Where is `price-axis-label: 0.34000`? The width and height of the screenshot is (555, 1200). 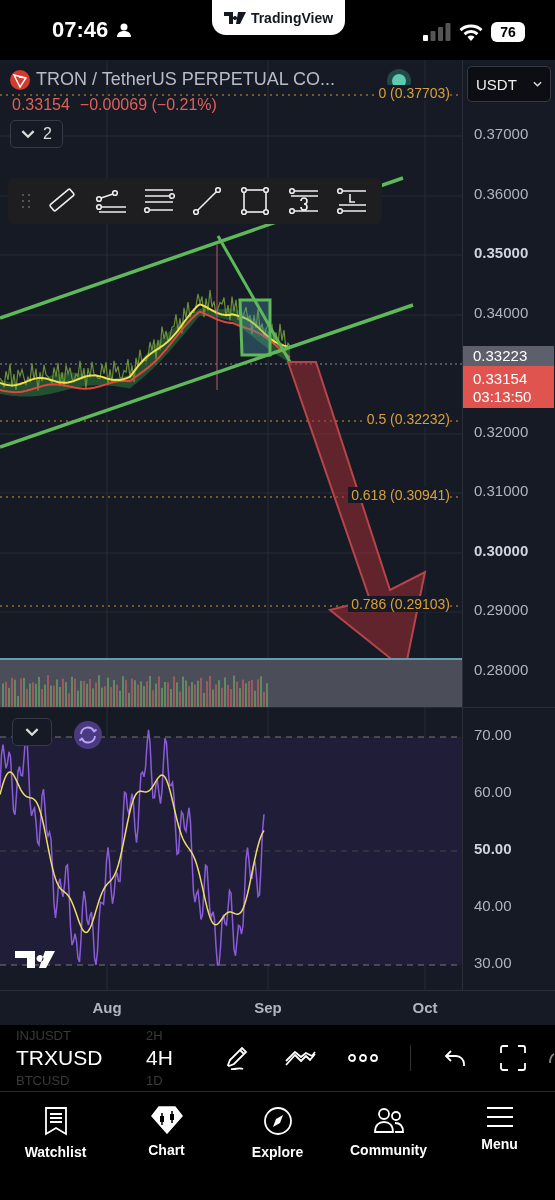 price-axis-label: 0.34000 is located at coordinates (501, 312).